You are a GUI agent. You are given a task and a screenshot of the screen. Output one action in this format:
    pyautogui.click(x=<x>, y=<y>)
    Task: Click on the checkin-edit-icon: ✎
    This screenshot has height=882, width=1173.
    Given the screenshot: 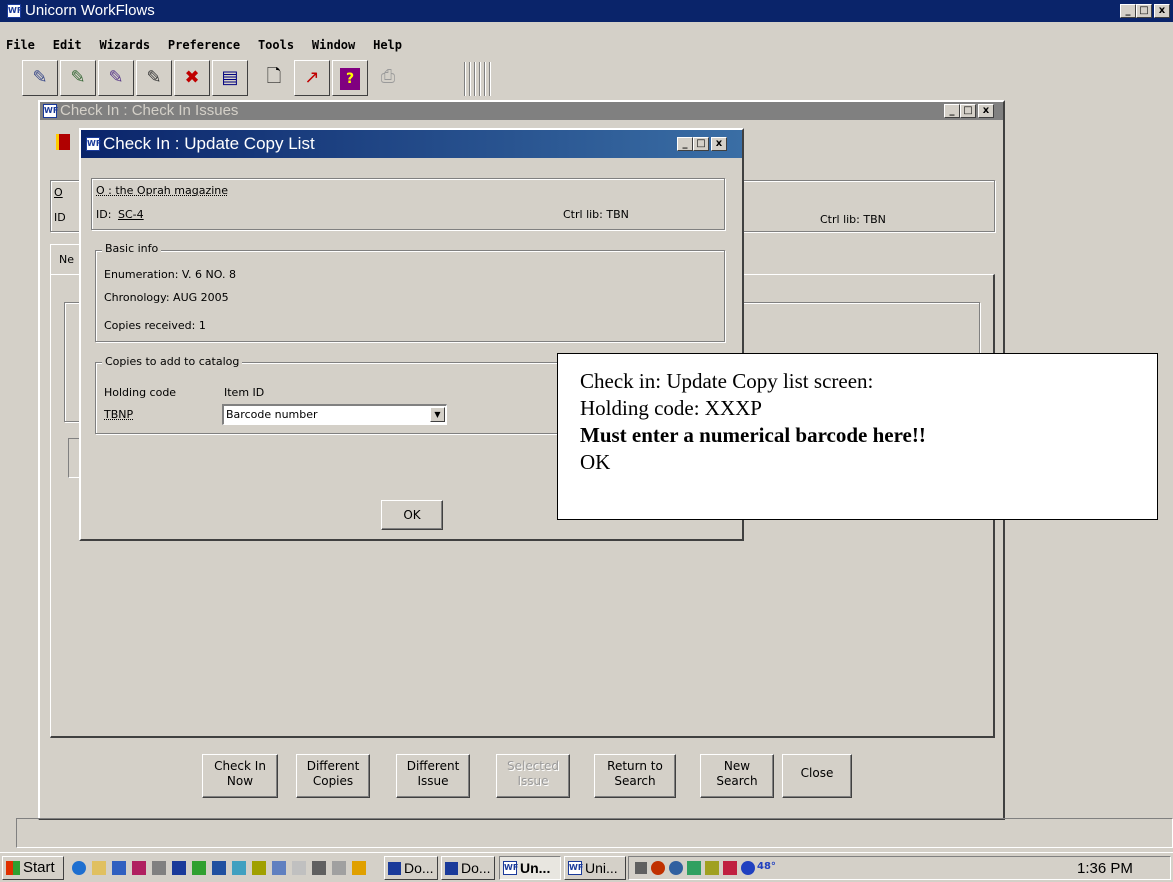 What is the action you would take?
    pyautogui.click(x=116, y=78)
    